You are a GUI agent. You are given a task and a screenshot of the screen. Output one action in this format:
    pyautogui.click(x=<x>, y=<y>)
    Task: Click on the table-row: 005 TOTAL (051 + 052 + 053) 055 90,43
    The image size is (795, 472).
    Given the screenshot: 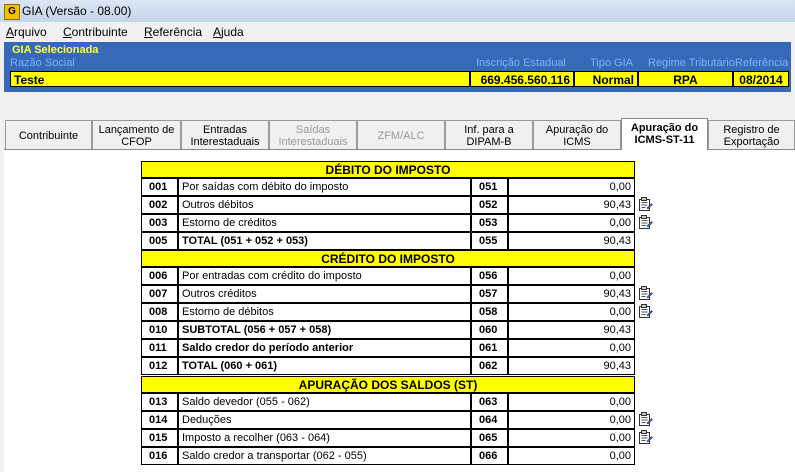 What is the action you would take?
    pyautogui.click(x=388, y=241)
    